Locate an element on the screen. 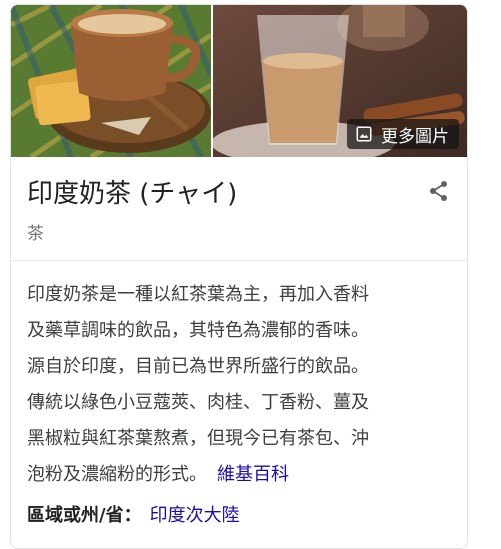  more-images-button: 更多圖片 is located at coordinates (403, 134).